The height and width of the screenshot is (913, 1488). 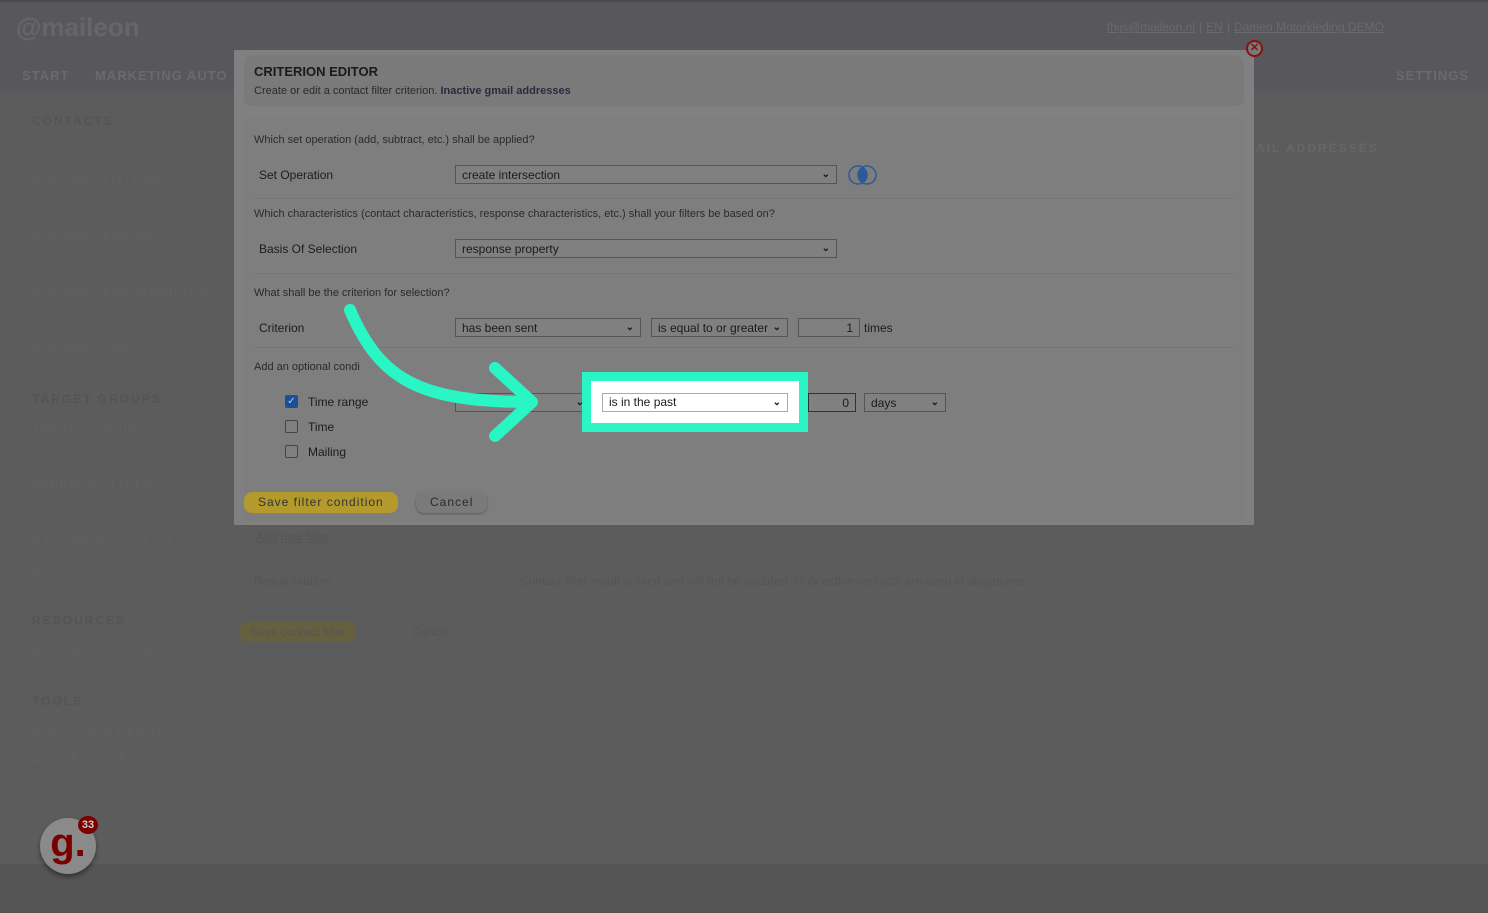 What do you see at coordinates (88, 825) in the screenshot?
I see `badge-count: 33` at bounding box center [88, 825].